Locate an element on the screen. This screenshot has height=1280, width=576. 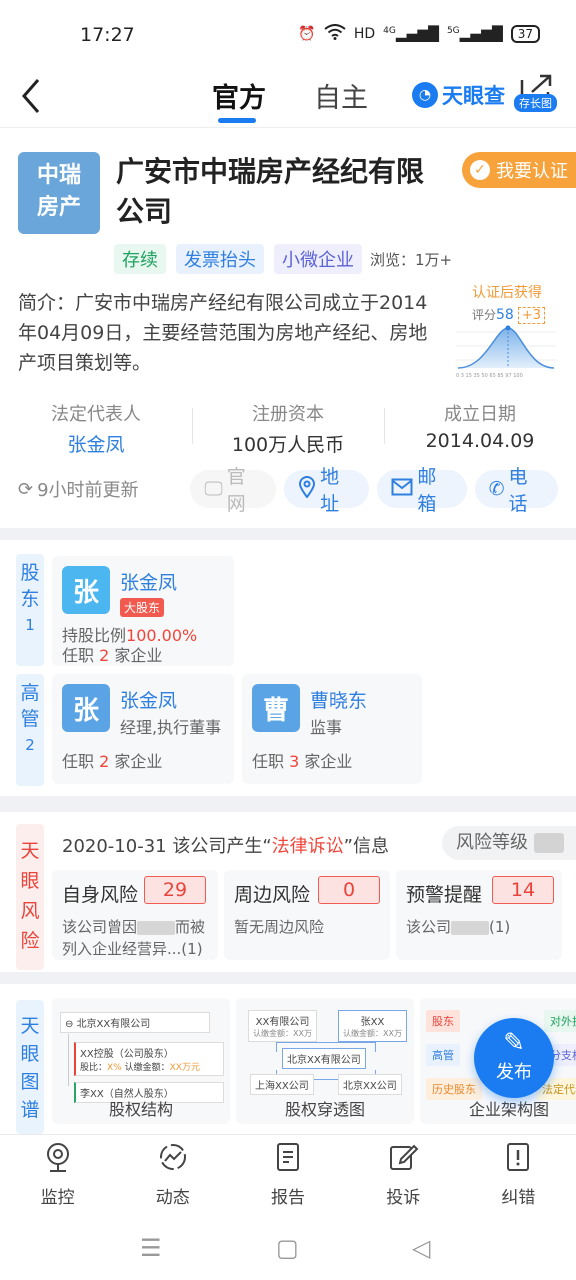
office-count: 任职 2 家企业 is located at coordinates (112, 655).